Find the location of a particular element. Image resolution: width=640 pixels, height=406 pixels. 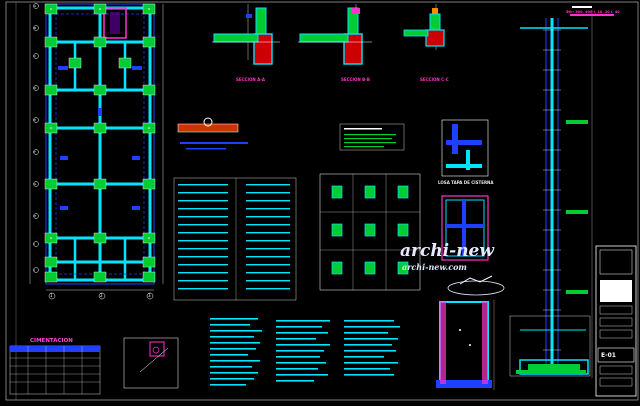

grid-bubble-b: B is located at coordinates (35, 28).